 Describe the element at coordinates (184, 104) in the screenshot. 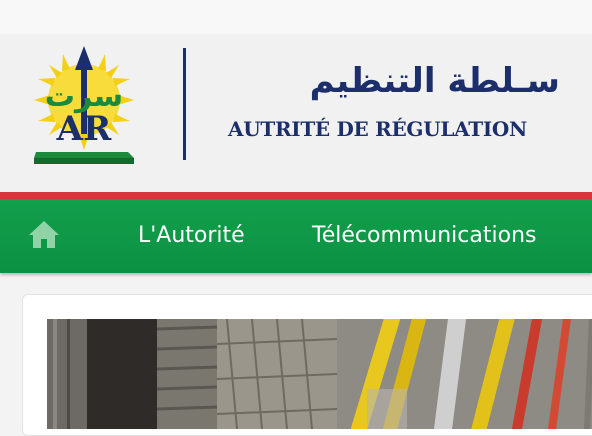

I see `header-divider` at that location.